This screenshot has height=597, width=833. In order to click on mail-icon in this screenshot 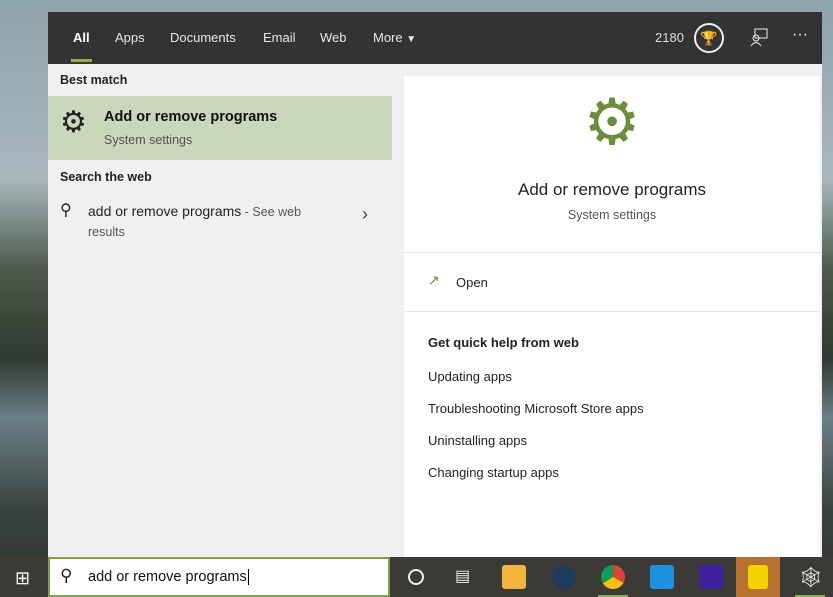, I will do `click(662, 577)`.